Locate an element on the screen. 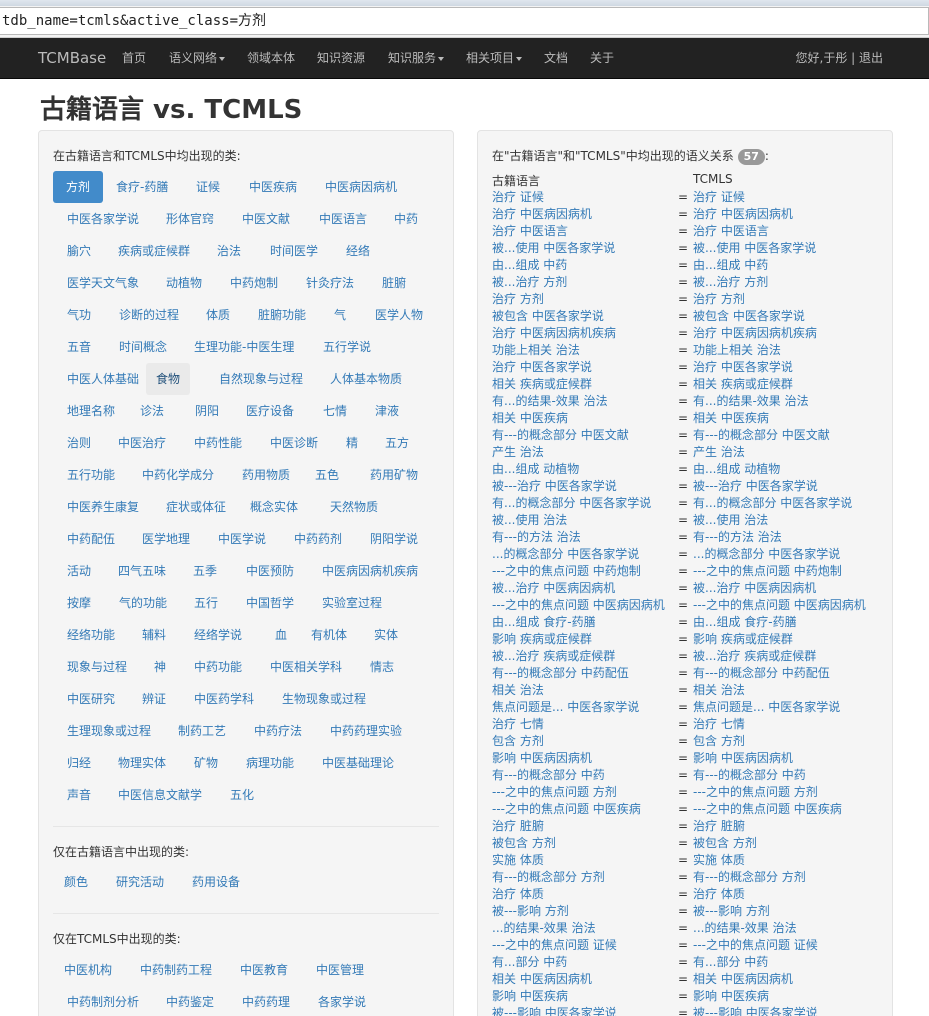 The height and width of the screenshot is (1016, 929). relation-link-gj: ---之中的焦点问题 中药炮制 is located at coordinates (566, 571).